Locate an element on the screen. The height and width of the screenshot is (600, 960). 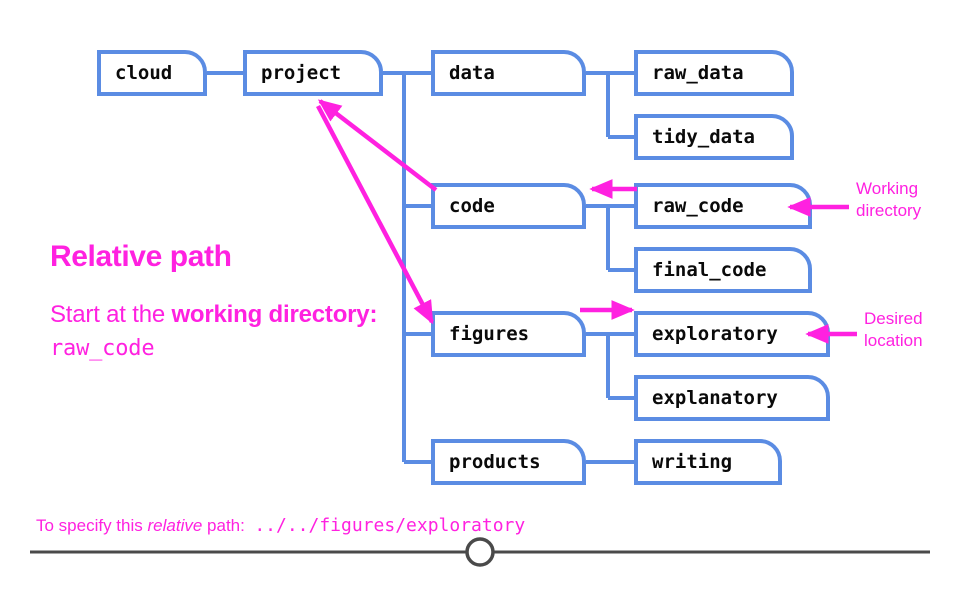
instruction-mono-value: raw_code is located at coordinates (102, 348).